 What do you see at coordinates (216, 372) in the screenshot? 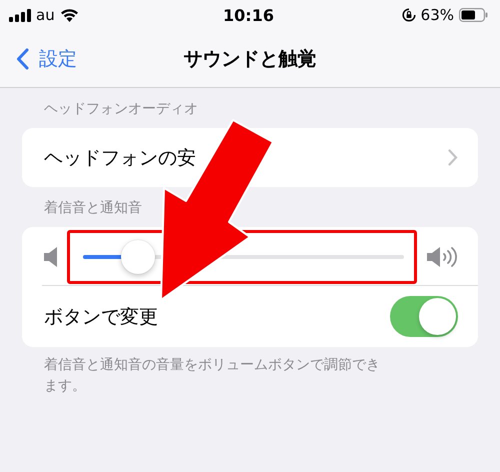
I see `section-footer: 着信音と通知音の音量をボリュームボタンで調節できます。` at bounding box center [216, 372].